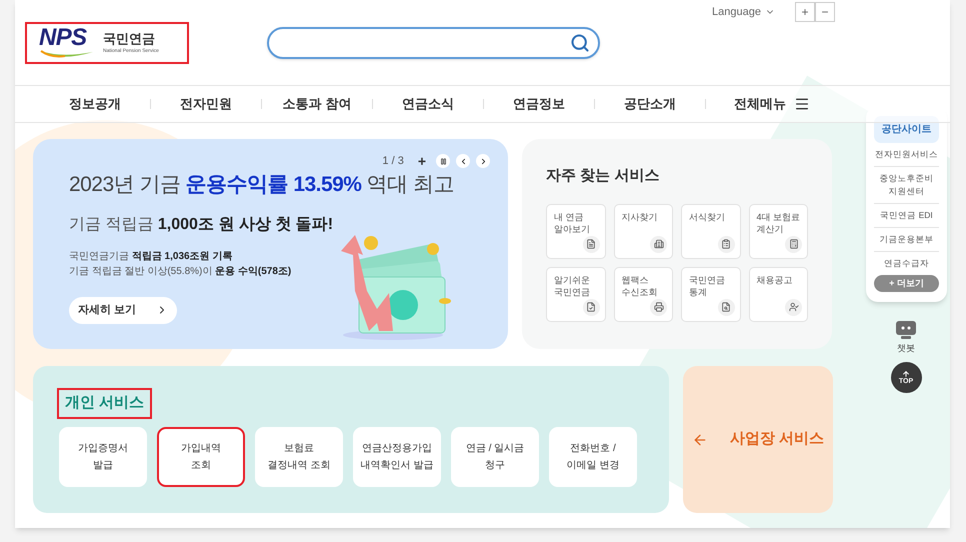 The height and width of the screenshot is (542, 966). Describe the element at coordinates (95, 104) in the screenshot. I see `nav-item: 정보공개` at that location.